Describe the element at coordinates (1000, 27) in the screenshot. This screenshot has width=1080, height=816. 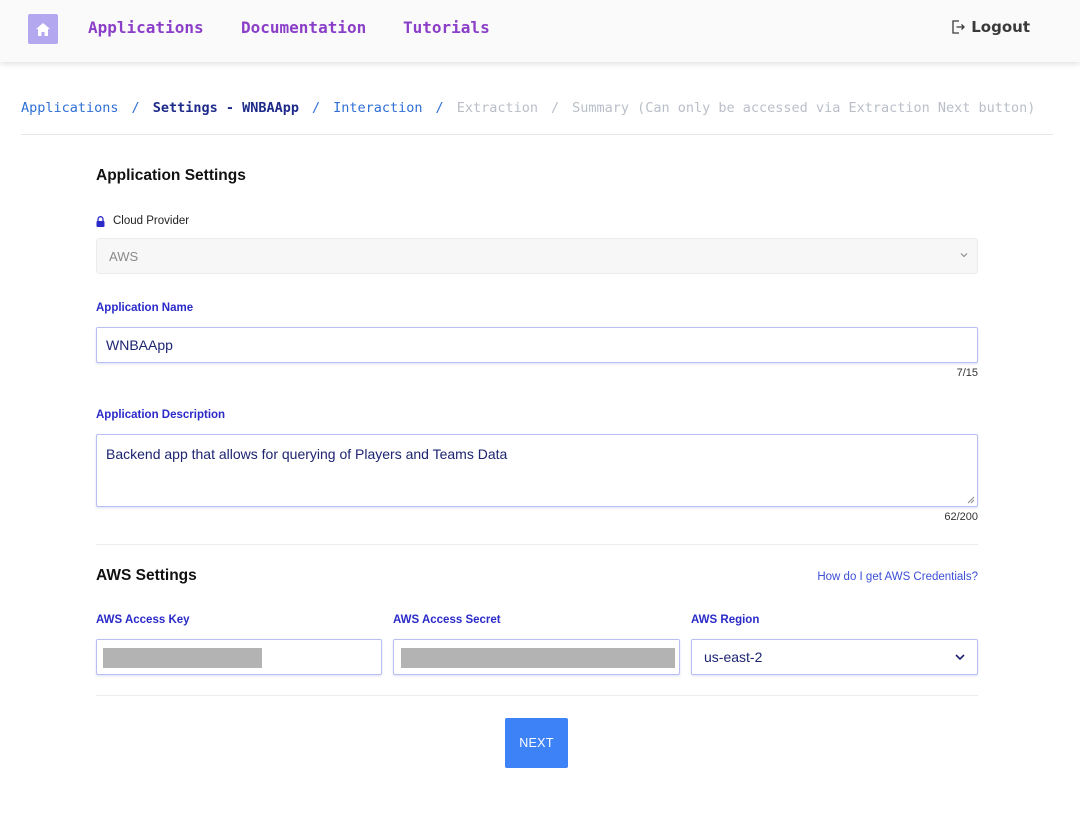
I see `logout-label: Logout` at that location.